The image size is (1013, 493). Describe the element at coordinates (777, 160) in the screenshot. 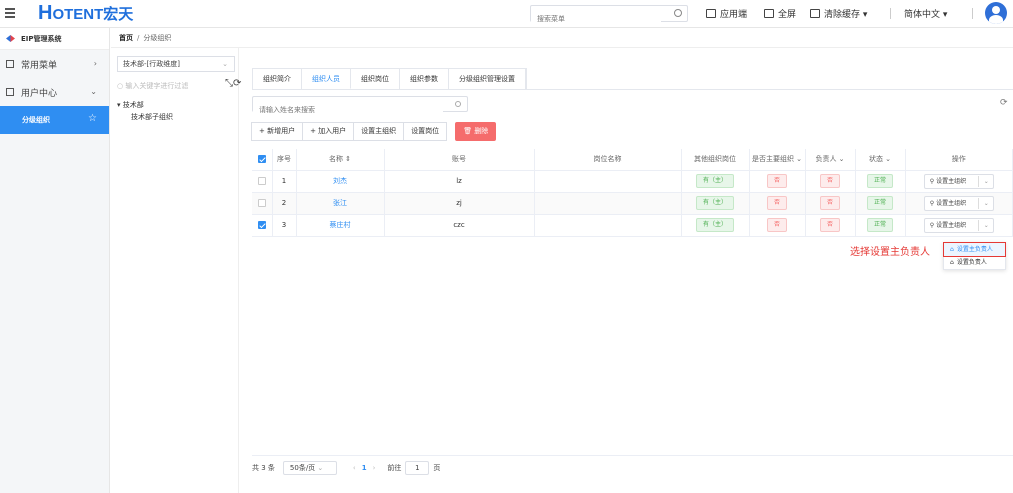

I see `col-is-main-org: 是否主要组织 ⌄` at that location.